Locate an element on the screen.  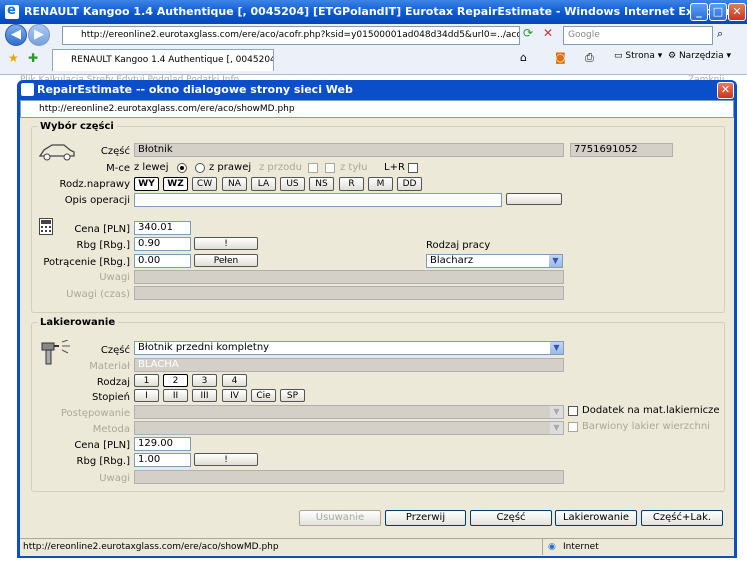
minimize-button: _ is located at coordinates (699, 12).